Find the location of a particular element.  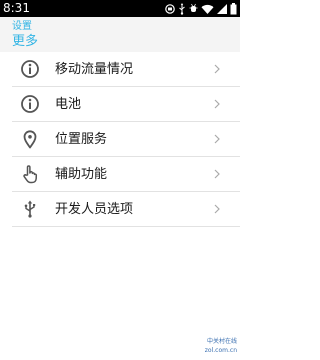

header: 设置 更多 is located at coordinates (120, 34).